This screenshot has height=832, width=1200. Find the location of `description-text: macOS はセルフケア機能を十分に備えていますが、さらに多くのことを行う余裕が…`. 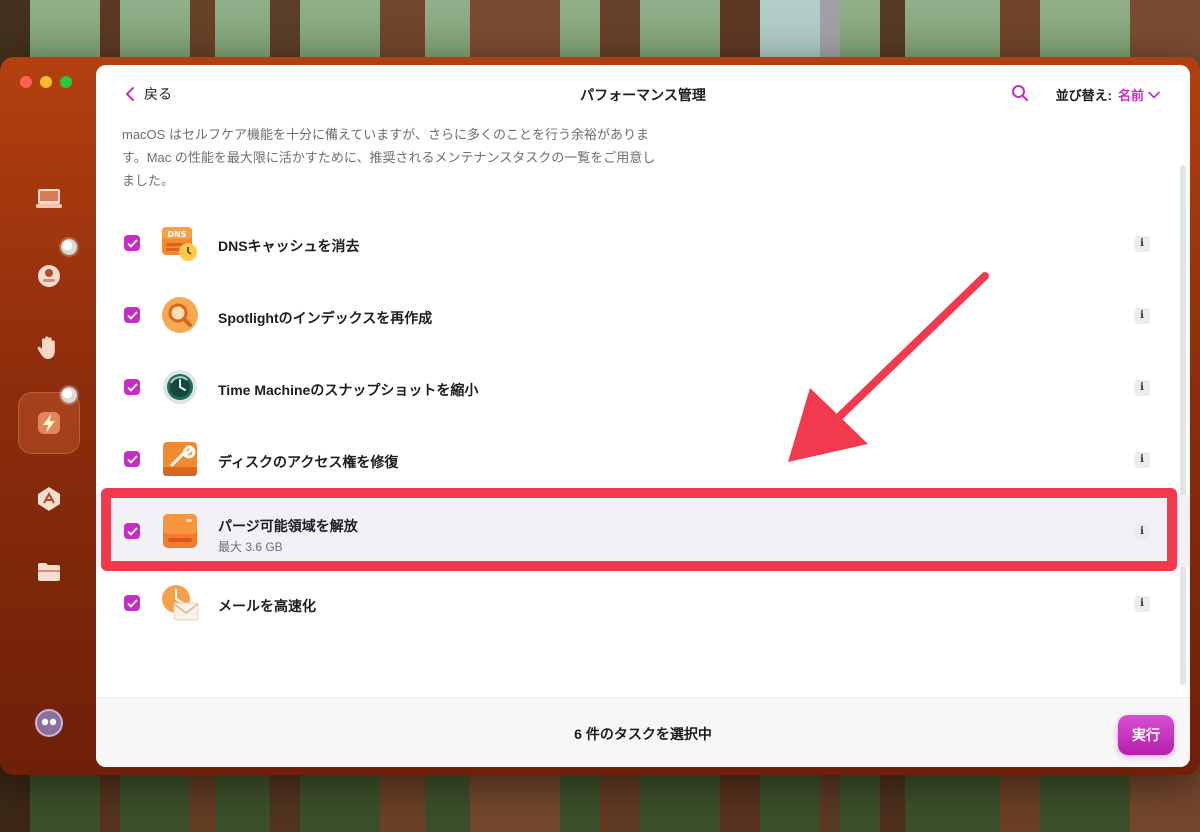

description-text: macOS はセルフケア機能を十分に備えていますが、さらに多くのことを行う余裕が… is located at coordinates (389, 157).